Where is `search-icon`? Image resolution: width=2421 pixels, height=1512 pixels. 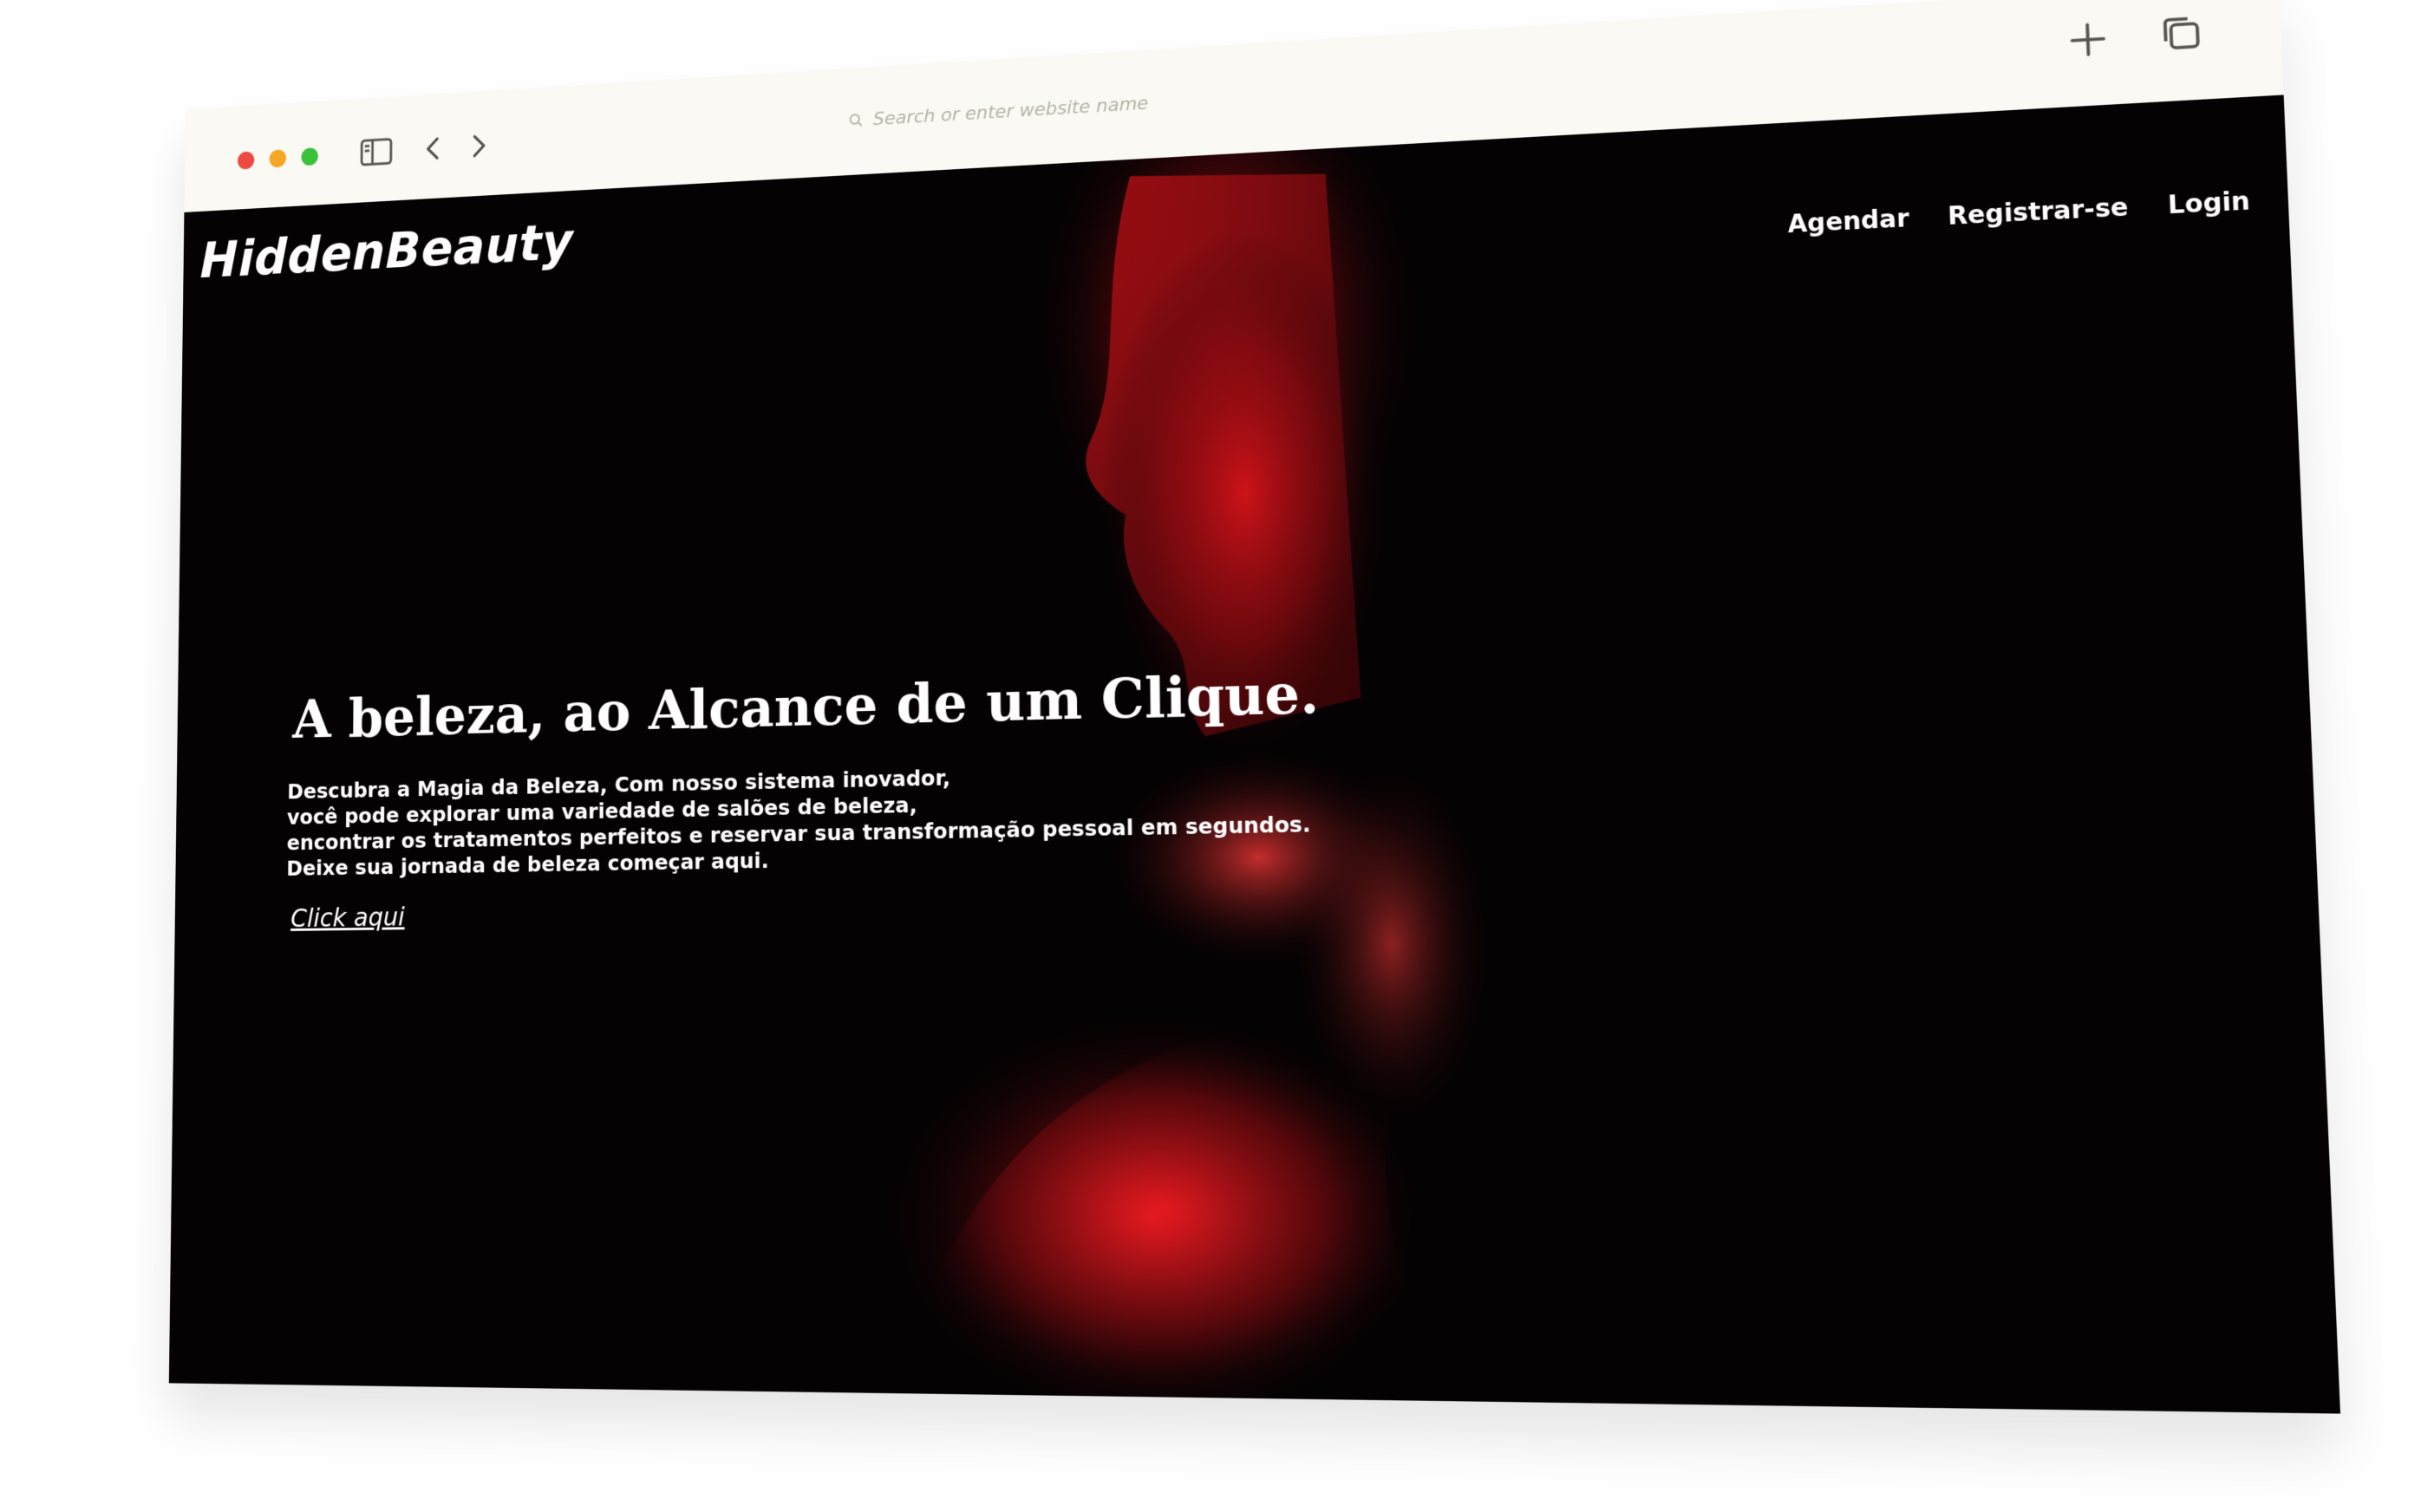
search-icon is located at coordinates (856, 121).